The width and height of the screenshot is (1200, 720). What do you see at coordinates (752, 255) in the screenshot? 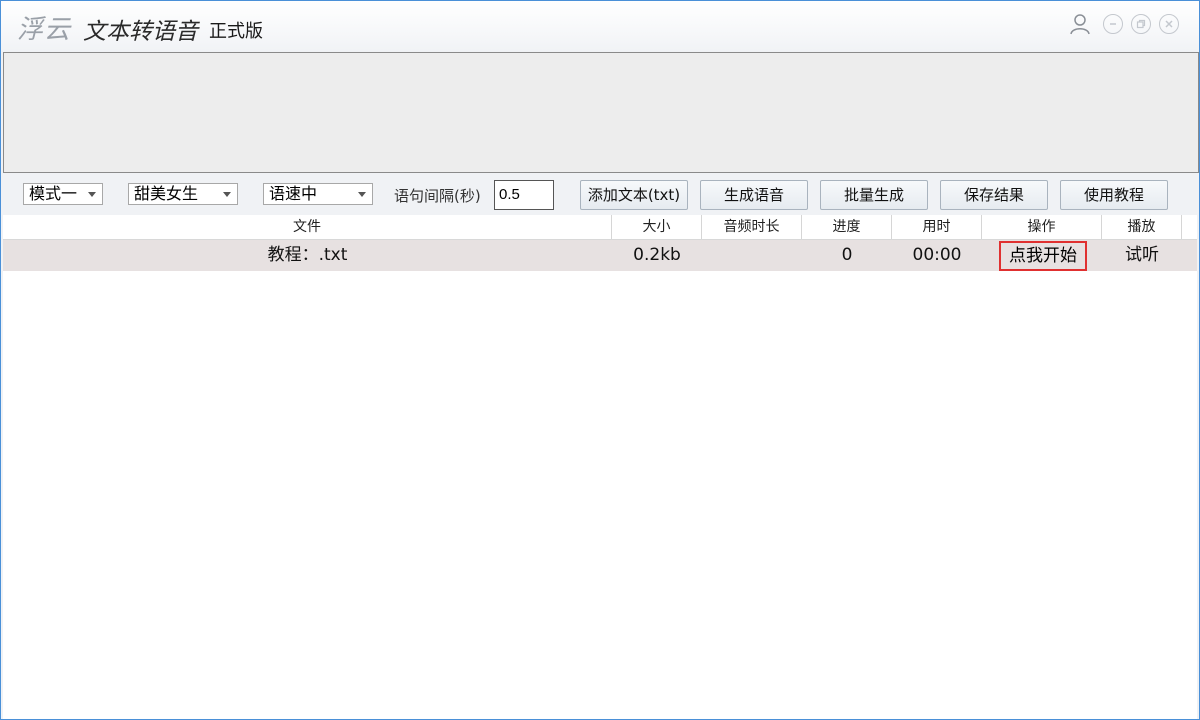
I see `cell-duration` at bounding box center [752, 255].